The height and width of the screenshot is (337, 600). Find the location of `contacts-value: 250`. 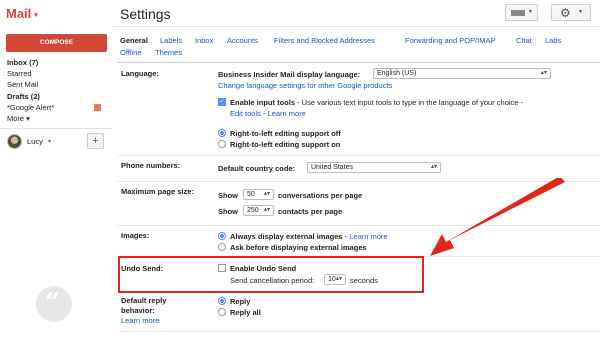

contacts-value: 250 is located at coordinates (253, 210).